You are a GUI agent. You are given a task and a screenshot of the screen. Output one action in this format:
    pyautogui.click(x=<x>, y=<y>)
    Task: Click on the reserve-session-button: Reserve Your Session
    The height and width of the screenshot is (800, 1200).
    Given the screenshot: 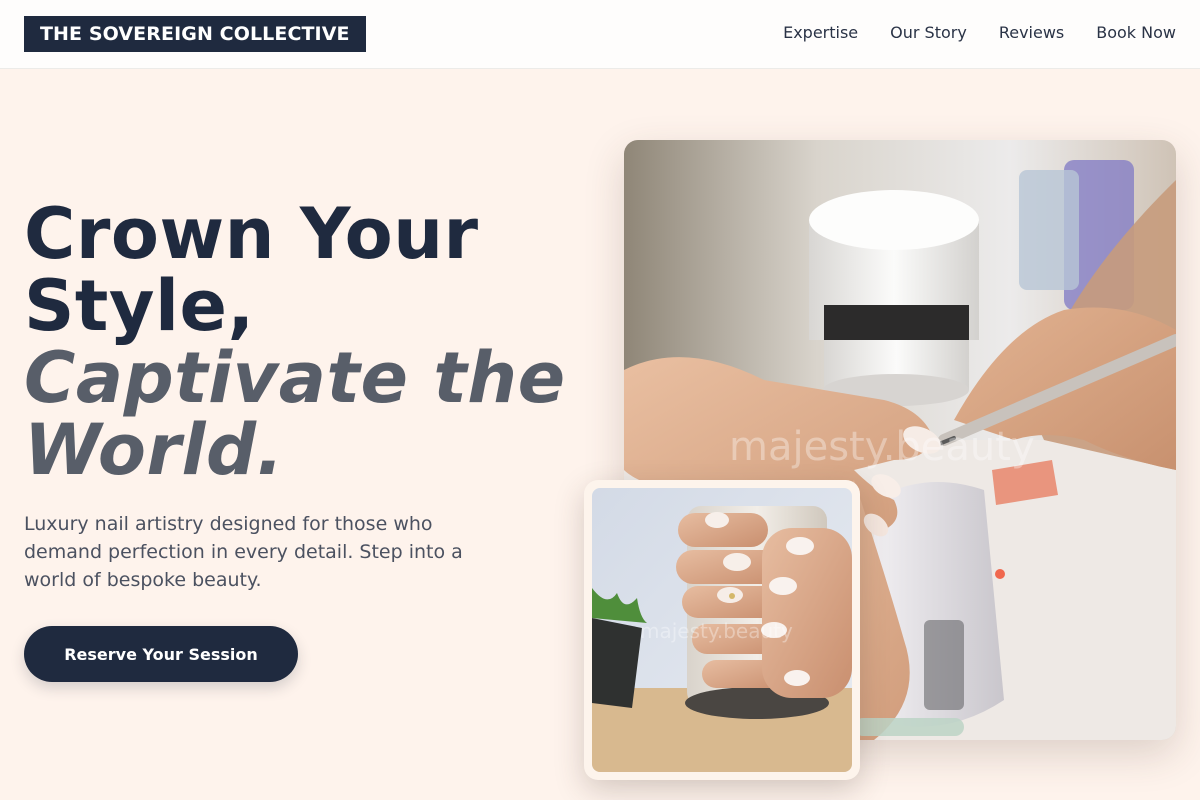 What is the action you would take?
    pyautogui.click(x=161, y=654)
    